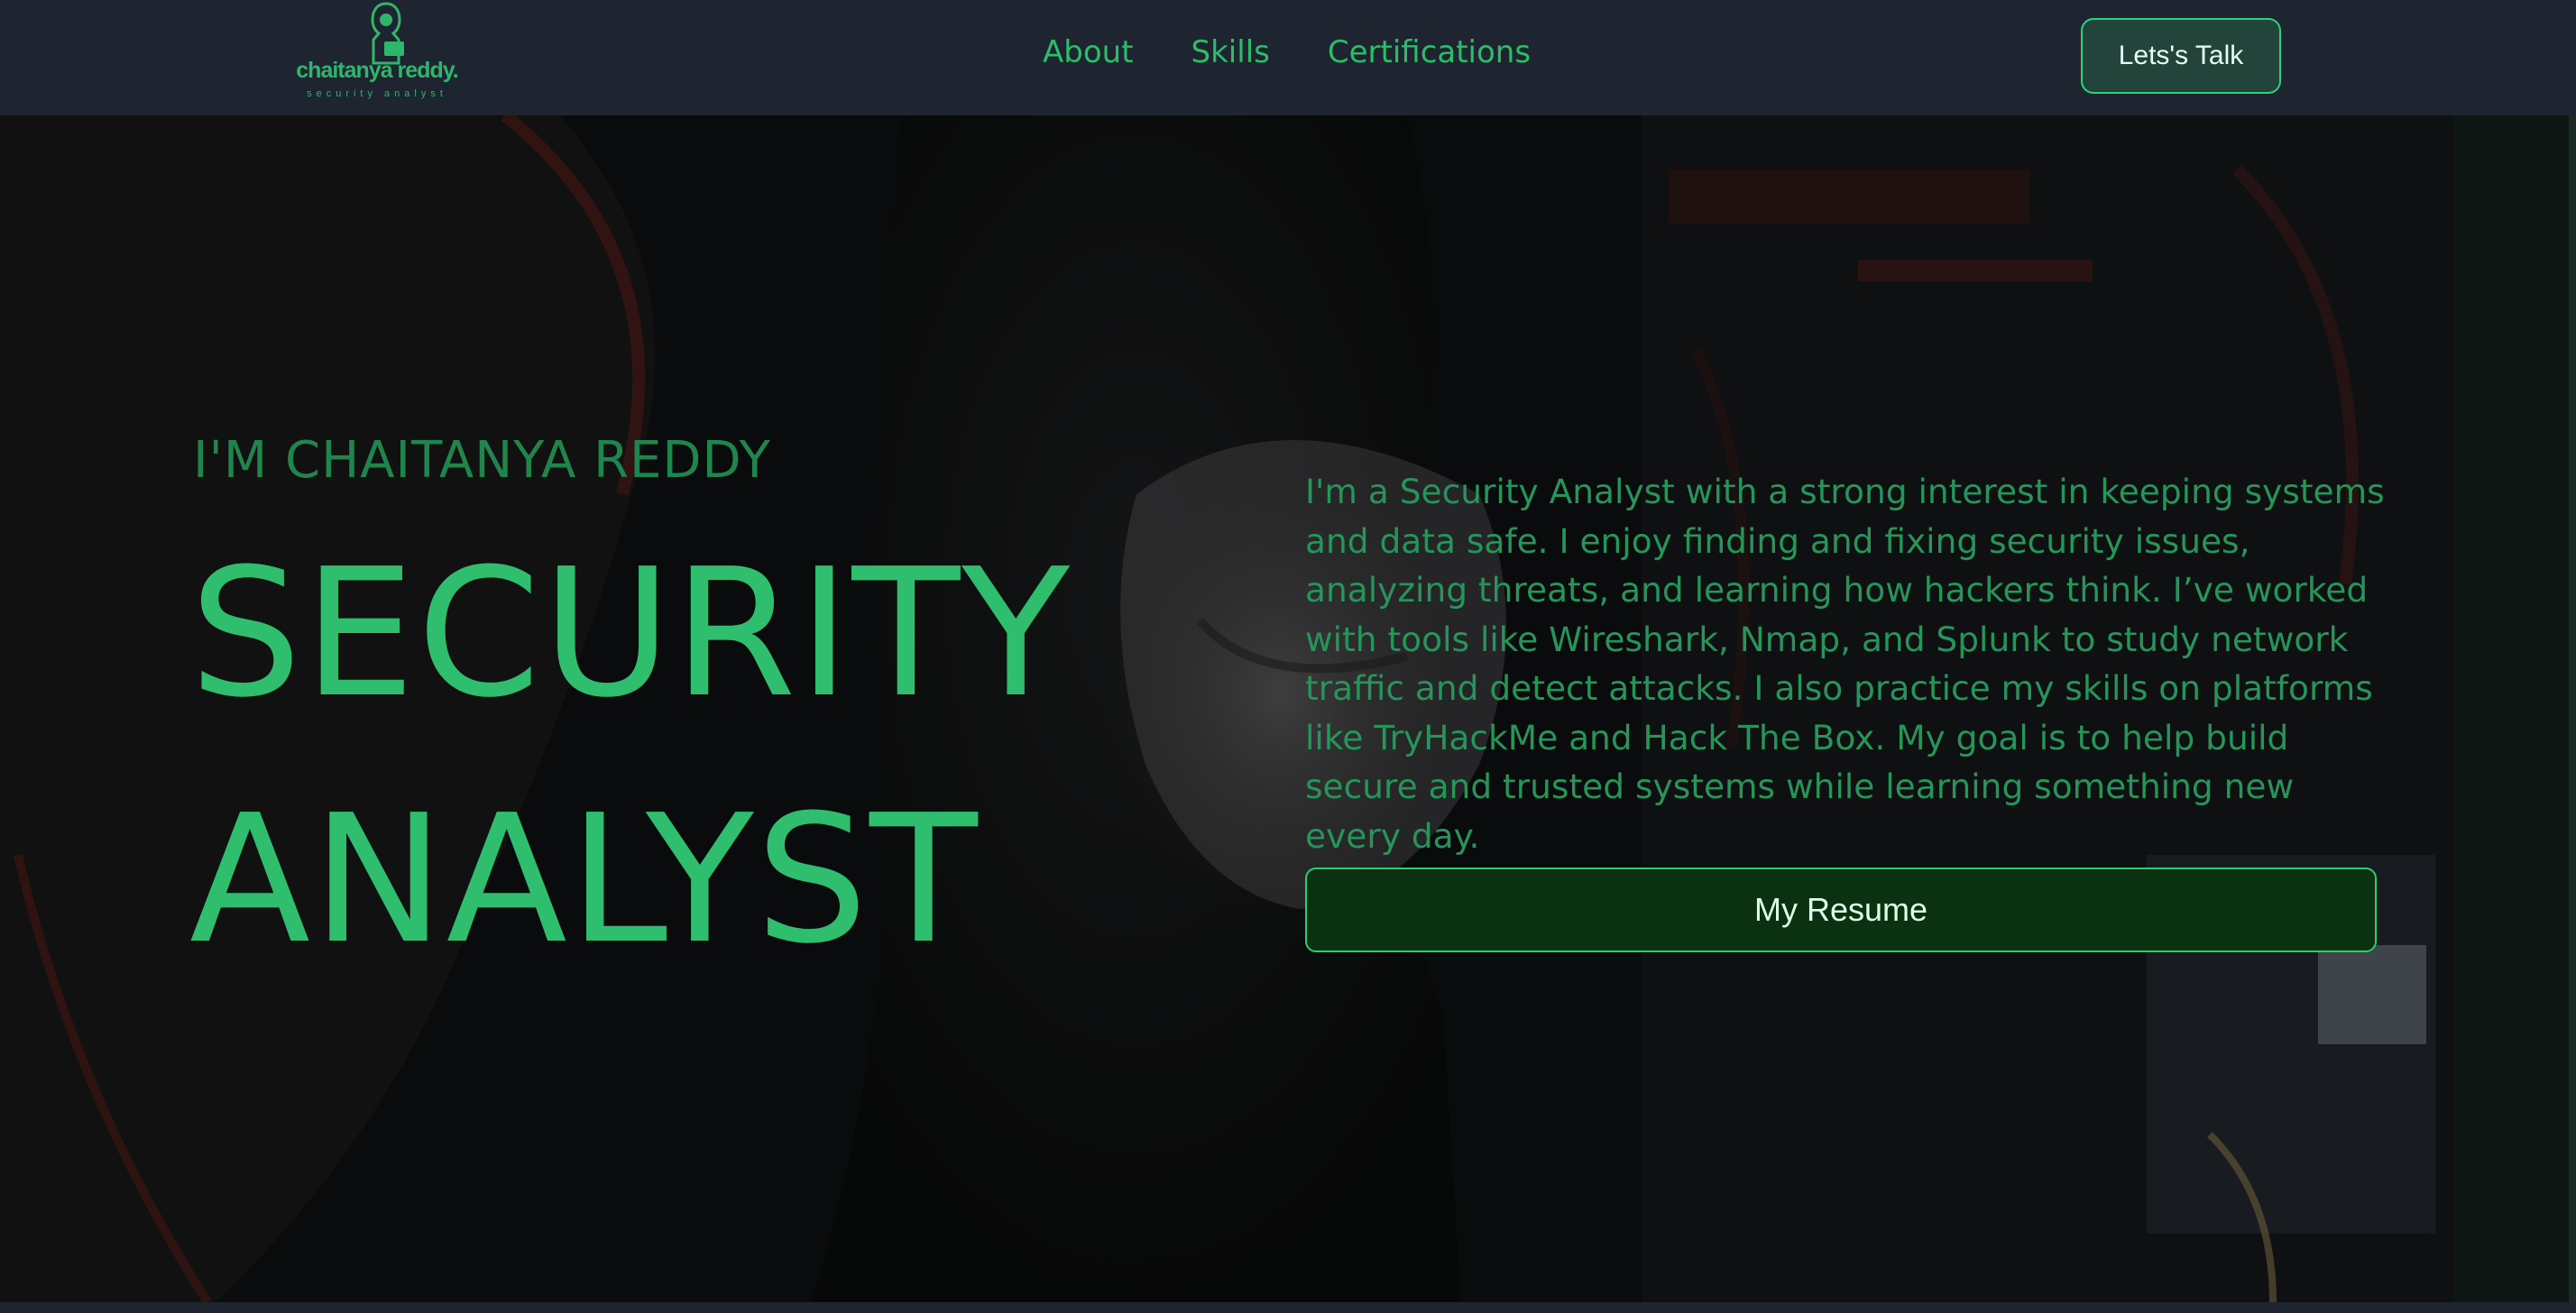  Describe the element at coordinates (585, 880) in the screenshot. I see `hero-title-line2: ANALYST` at that location.